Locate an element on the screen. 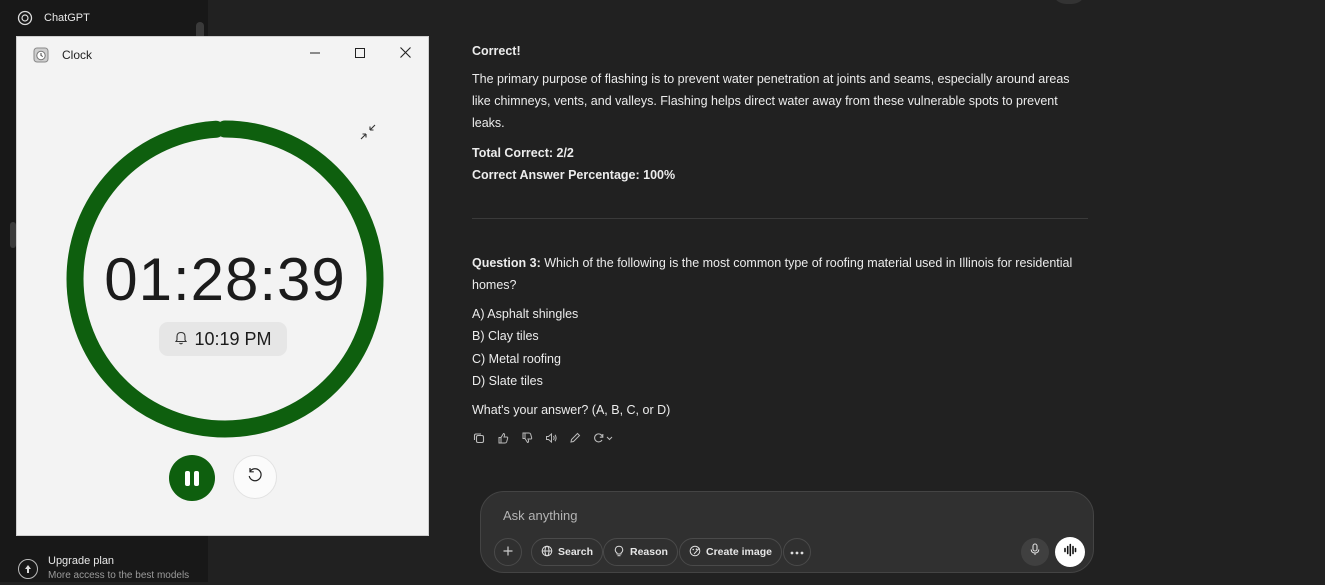 The image size is (1325, 585). upgrade-title: Upgrade plan is located at coordinates (81, 561).